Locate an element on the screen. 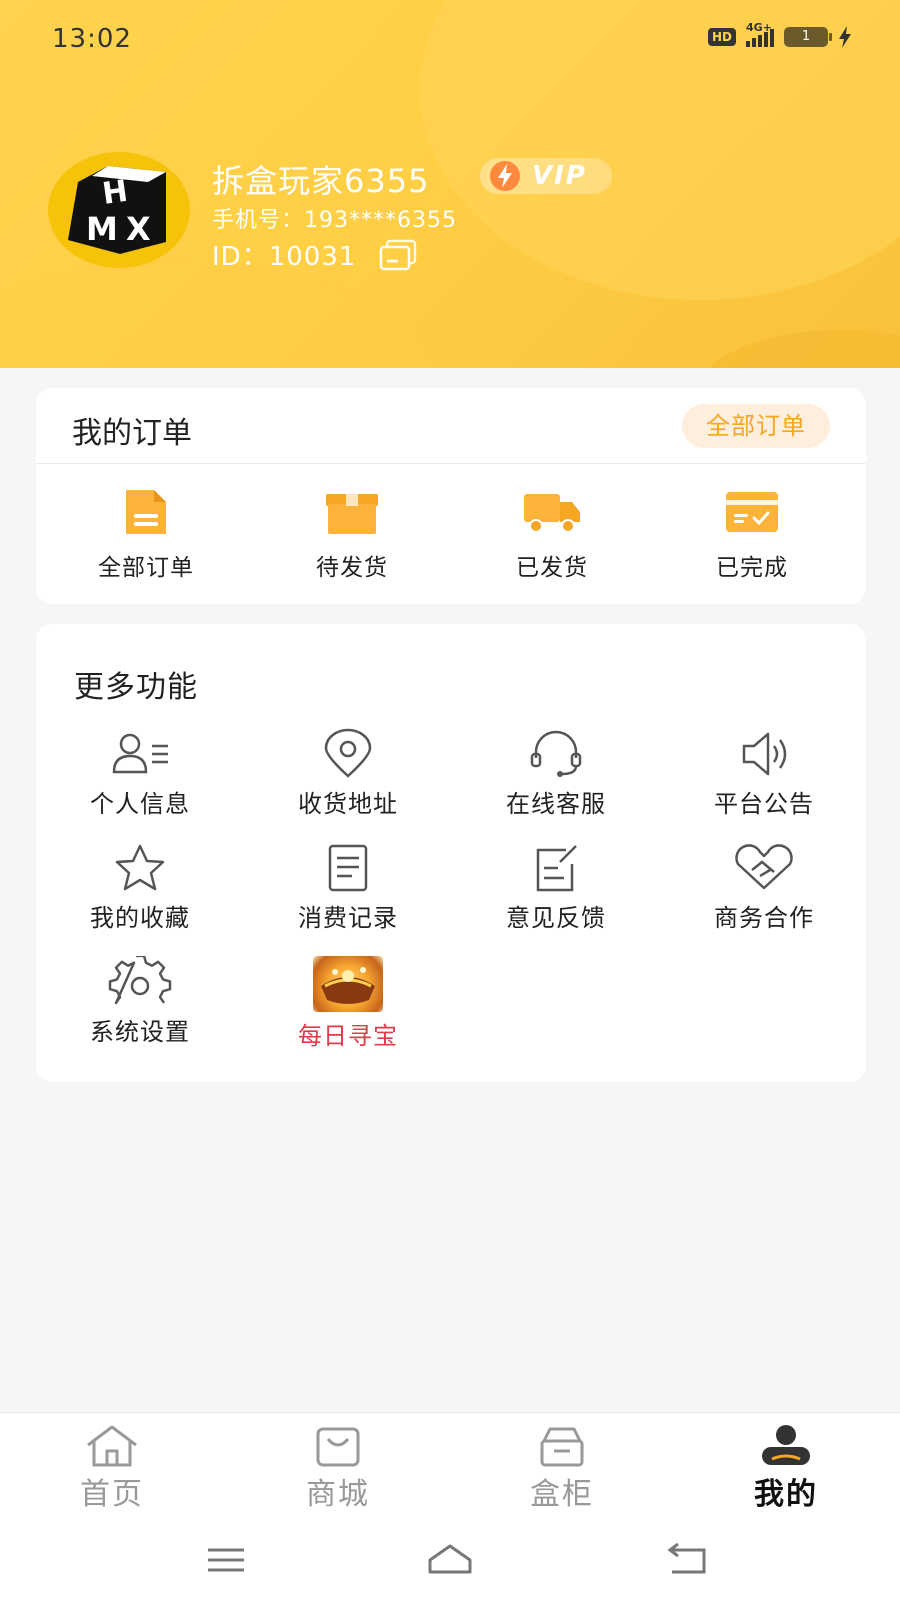 The height and width of the screenshot is (1600, 900). back-icon is located at coordinates (690, 1560).